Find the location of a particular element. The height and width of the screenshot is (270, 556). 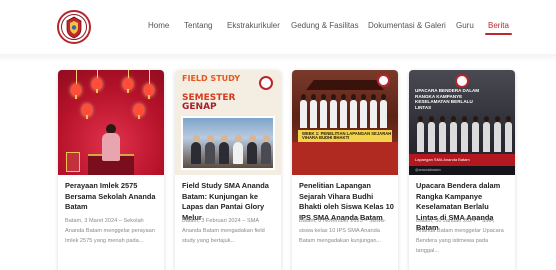

thumb-location-text: Lapangan SMA Ananda Batam is located at coordinates (442, 159).